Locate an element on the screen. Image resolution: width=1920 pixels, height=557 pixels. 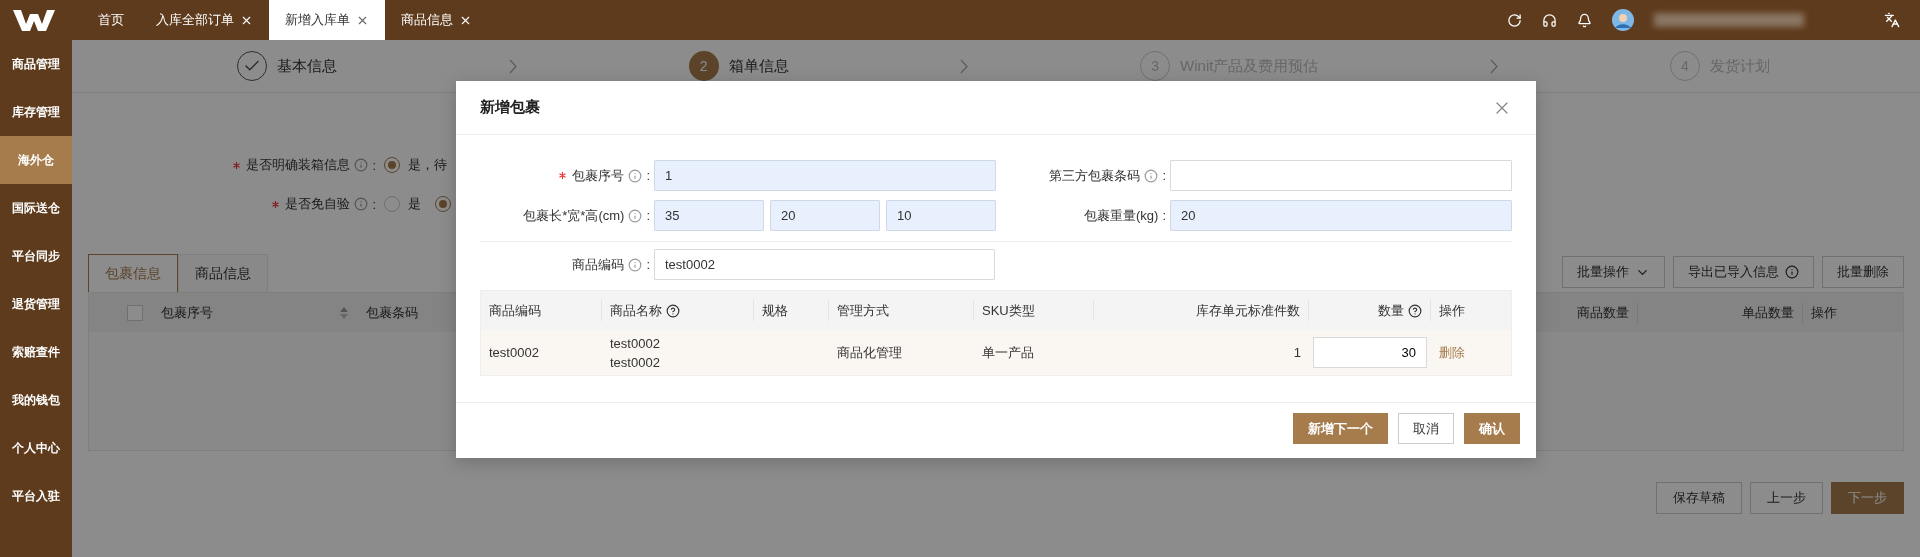
action-button: 上一步 is located at coordinates (1786, 498).